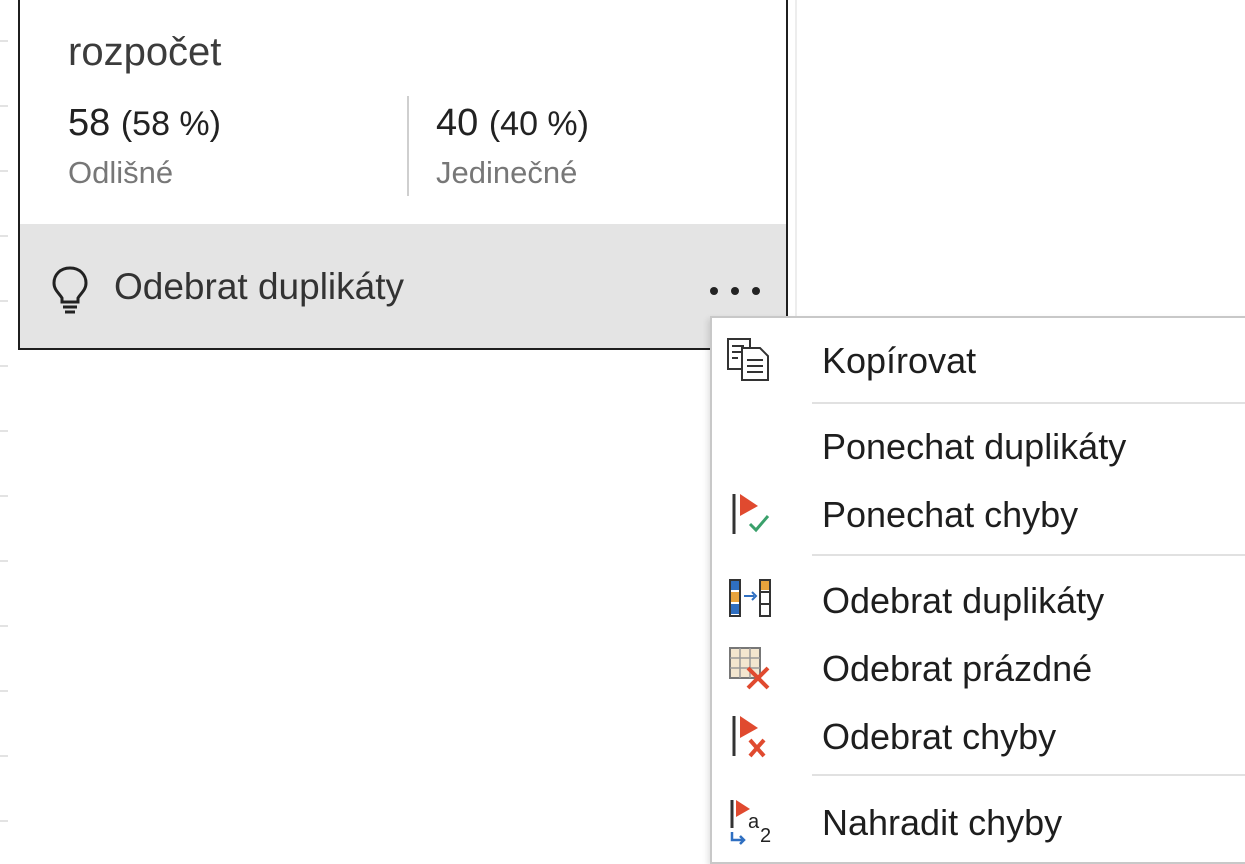  What do you see at coordinates (765, 835) in the screenshot?
I see `svg-text: 2` at bounding box center [765, 835].